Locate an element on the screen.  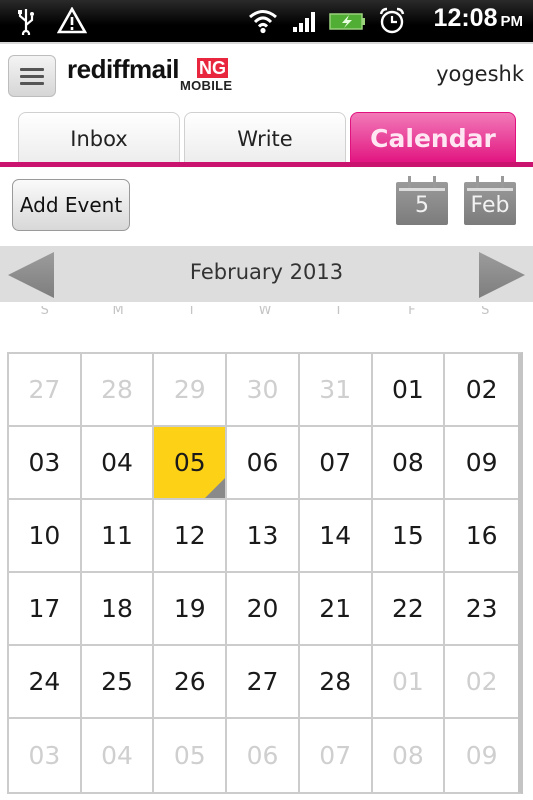
calendar-day-other-month: 06 is located at coordinates (263, 755).